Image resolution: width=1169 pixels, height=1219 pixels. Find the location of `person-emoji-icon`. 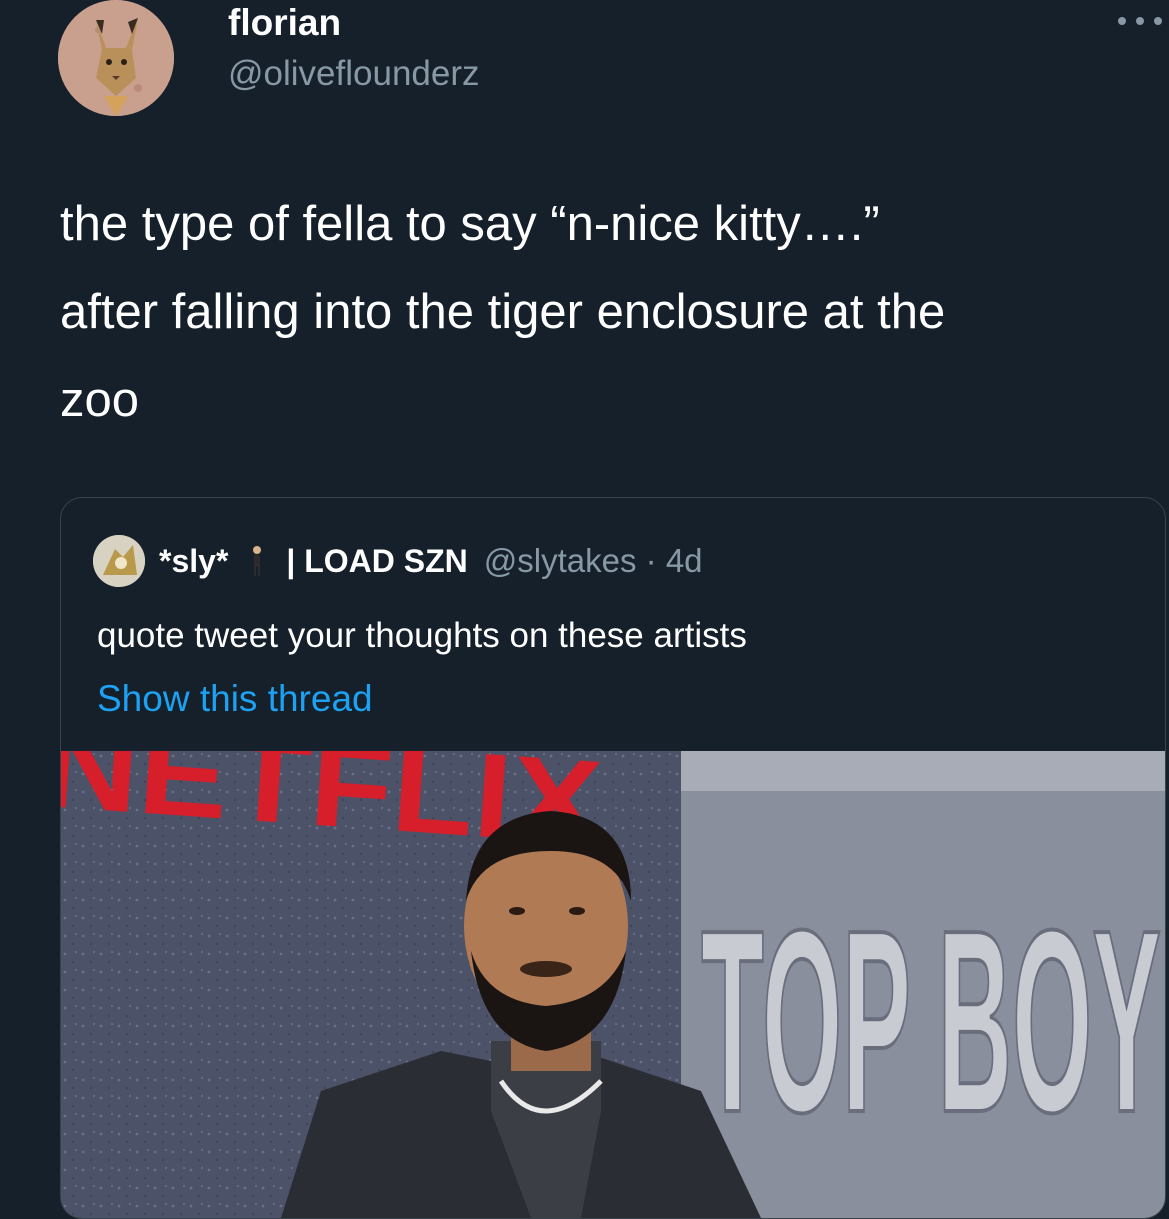

person-emoji-icon is located at coordinates (257, 561).